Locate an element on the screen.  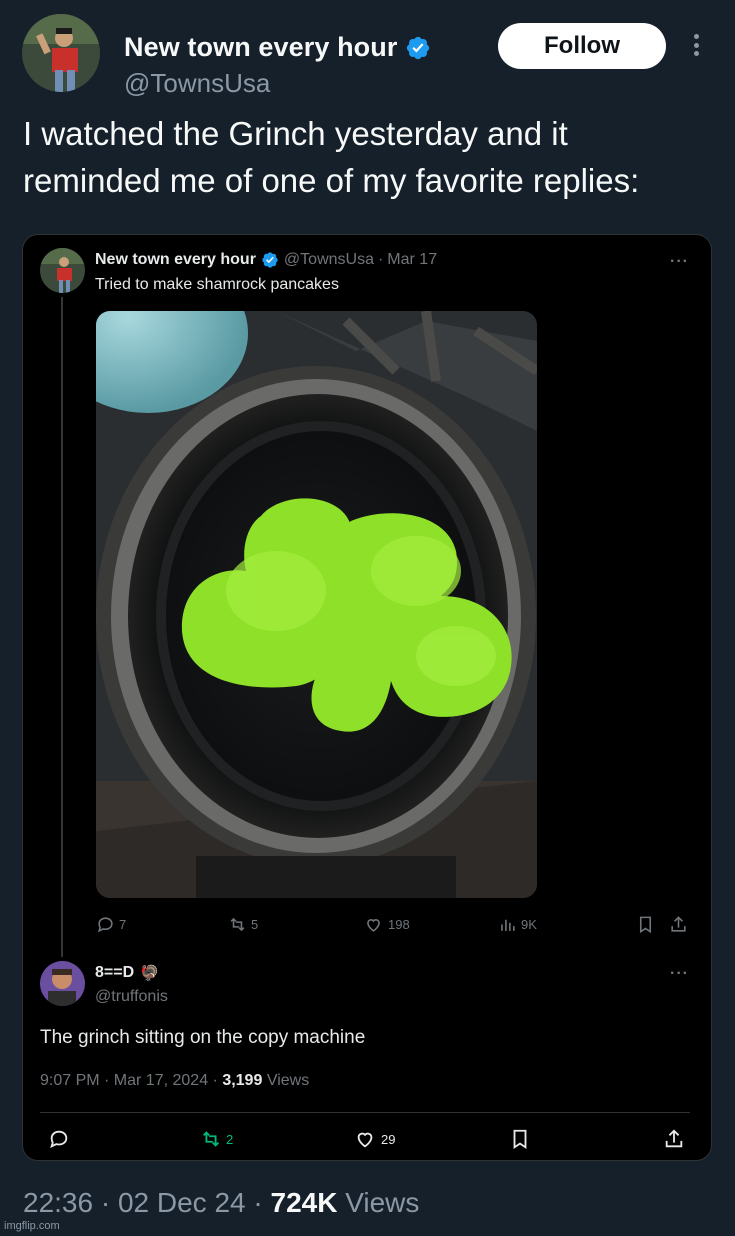
views-chart-icon is located at coordinates (508, 925).